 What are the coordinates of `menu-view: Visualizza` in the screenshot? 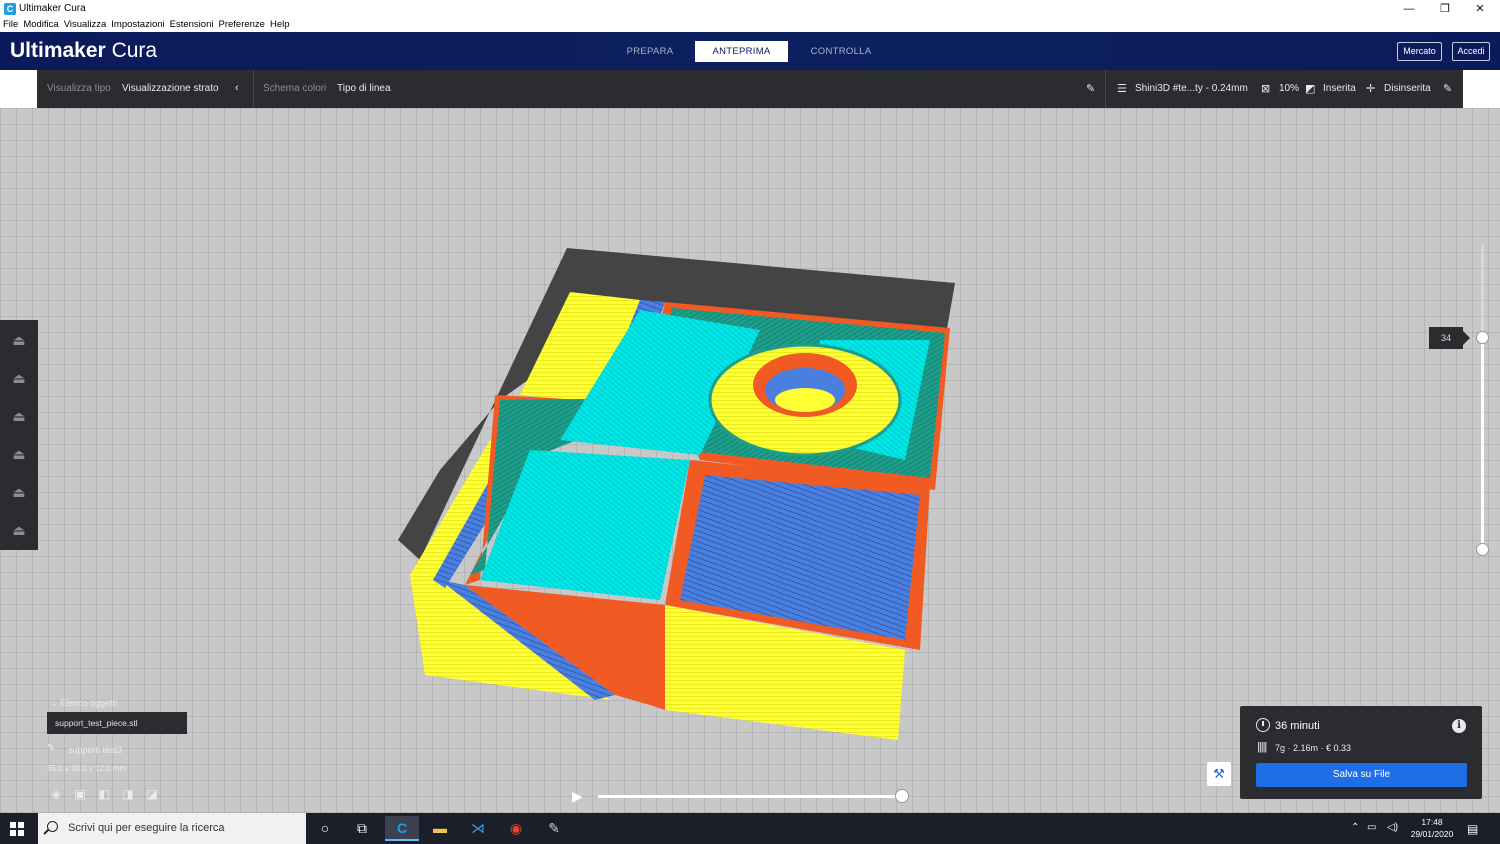 It's located at (85, 25).